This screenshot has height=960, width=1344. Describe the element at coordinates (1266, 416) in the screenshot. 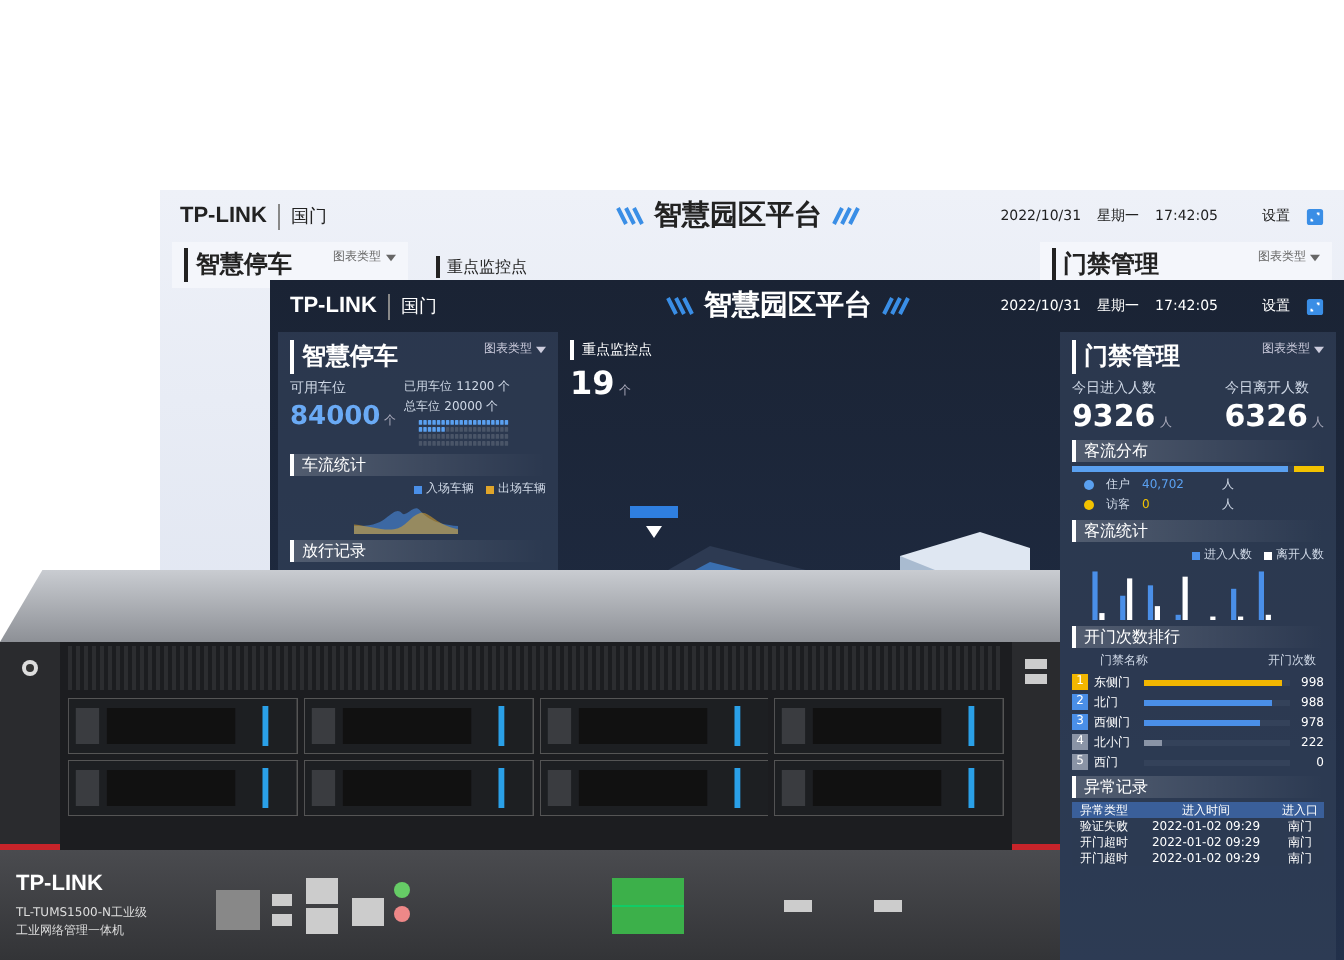

I see `stat-value: 6326` at that location.